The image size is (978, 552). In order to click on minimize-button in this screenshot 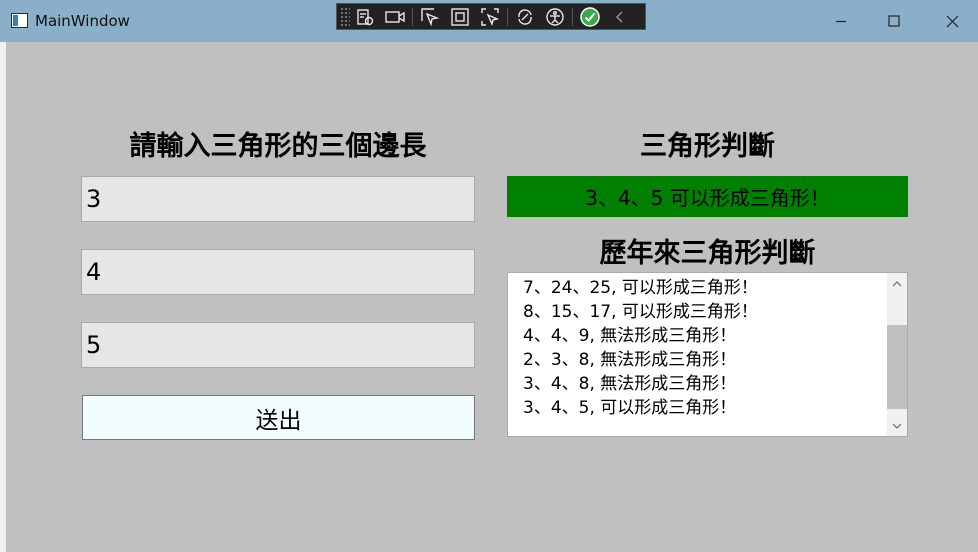, I will do `click(841, 21)`.